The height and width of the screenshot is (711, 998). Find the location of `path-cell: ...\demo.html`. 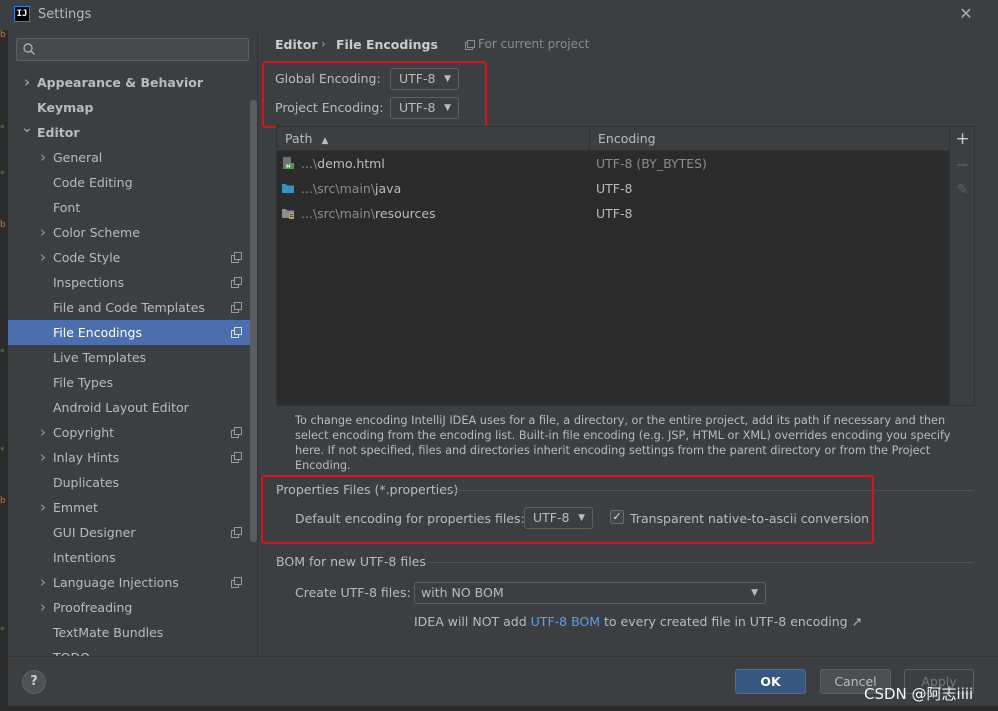

path-cell: ...\demo.html is located at coordinates (343, 163).